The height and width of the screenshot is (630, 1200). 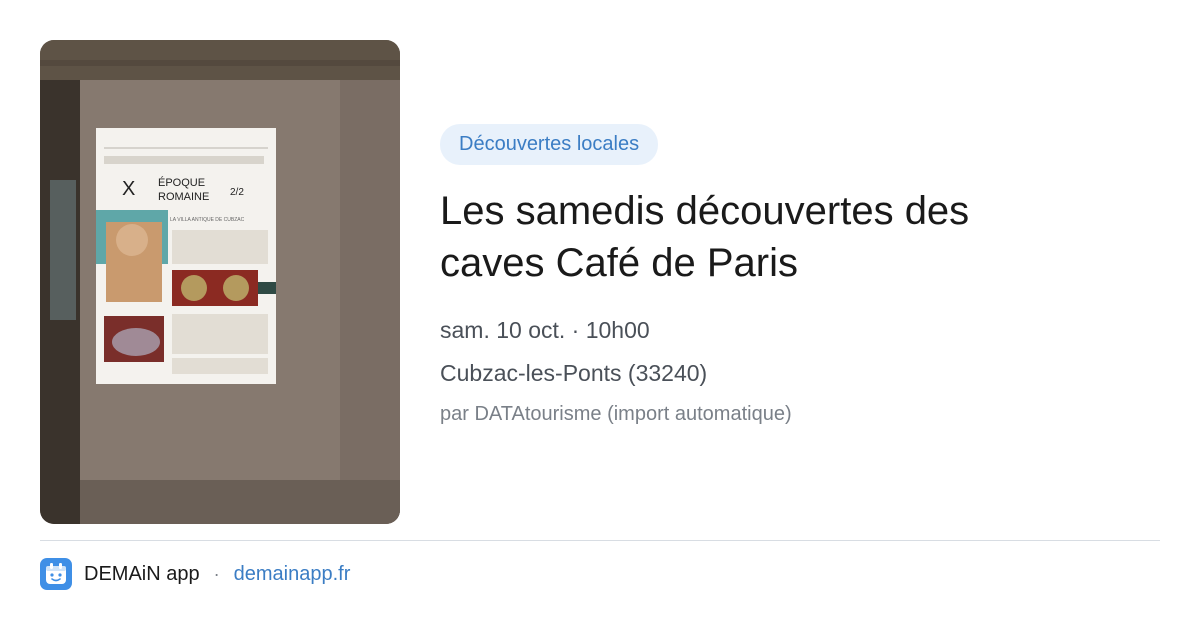 I want to click on poster-heading-2: ROMAINE, so click(x=183, y=197).